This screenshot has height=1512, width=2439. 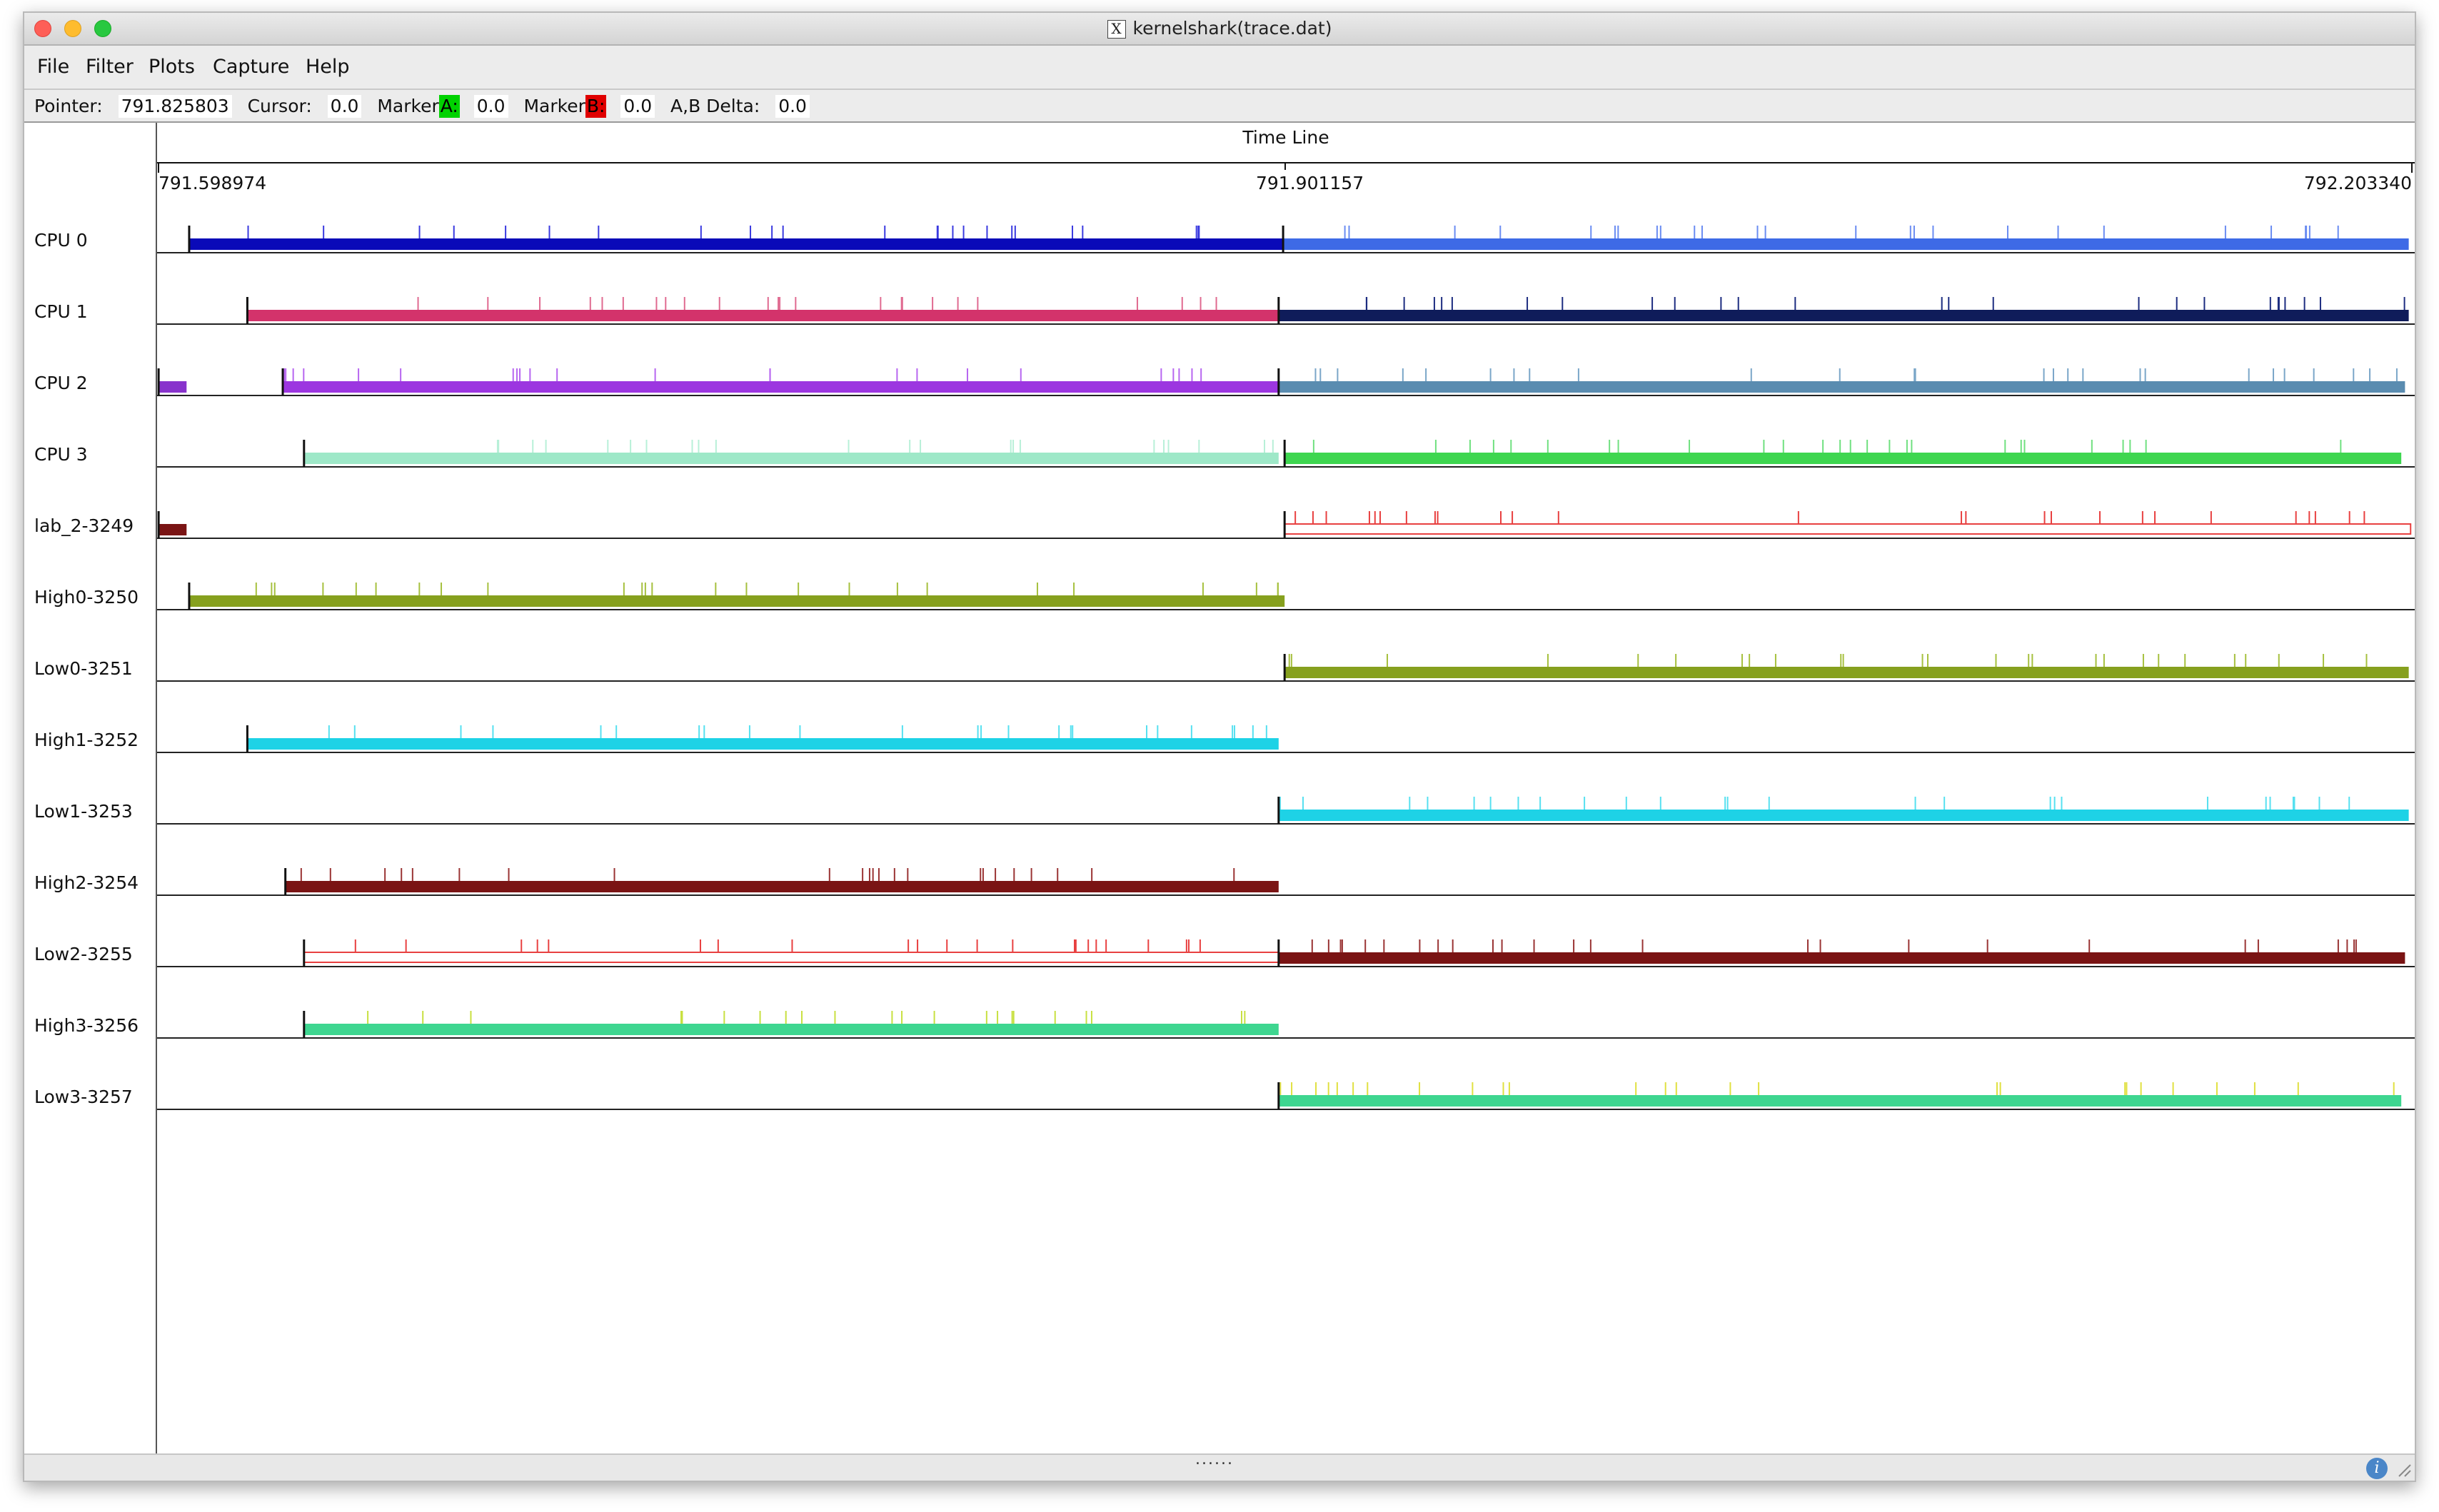 I want to click on menu-help: Help, so click(x=328, y=67).